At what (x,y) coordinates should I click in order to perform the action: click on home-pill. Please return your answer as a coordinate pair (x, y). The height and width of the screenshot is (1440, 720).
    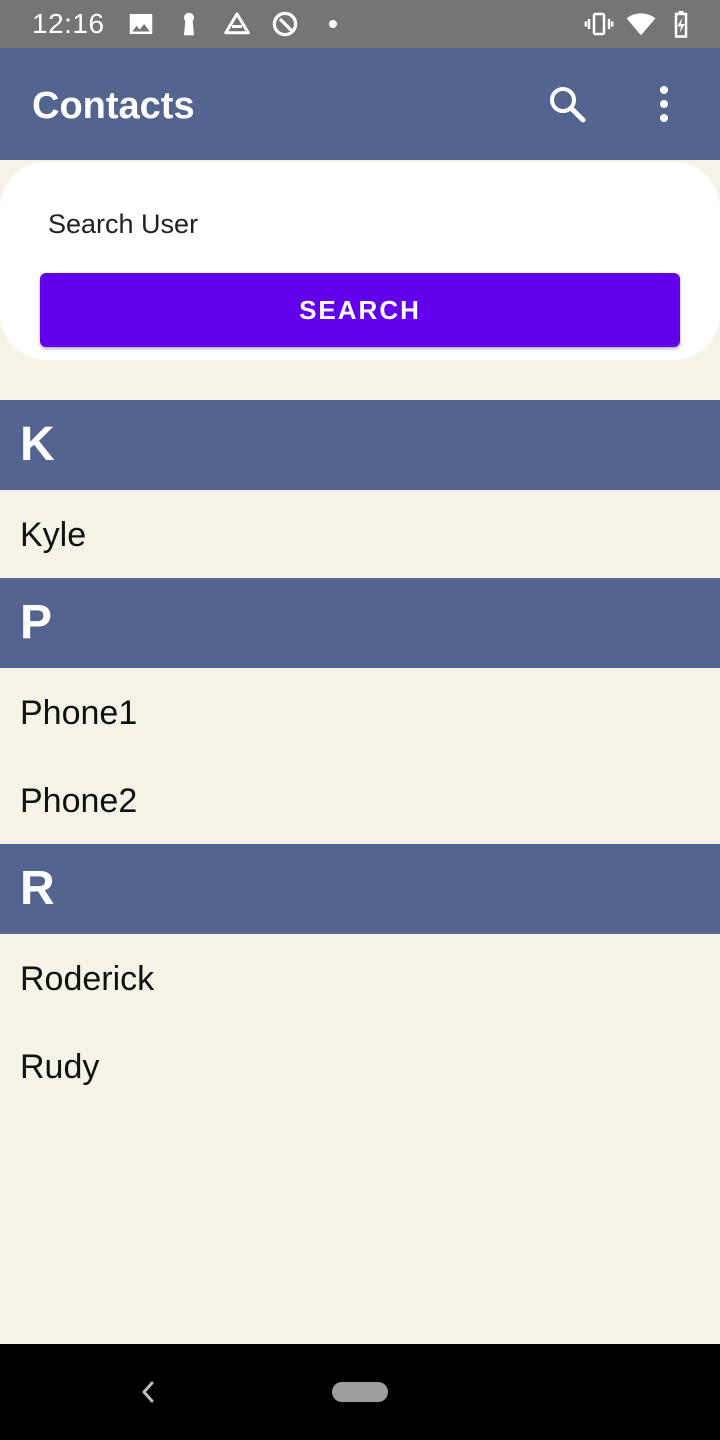
    Looking at the image, I should click on (360, 1392).